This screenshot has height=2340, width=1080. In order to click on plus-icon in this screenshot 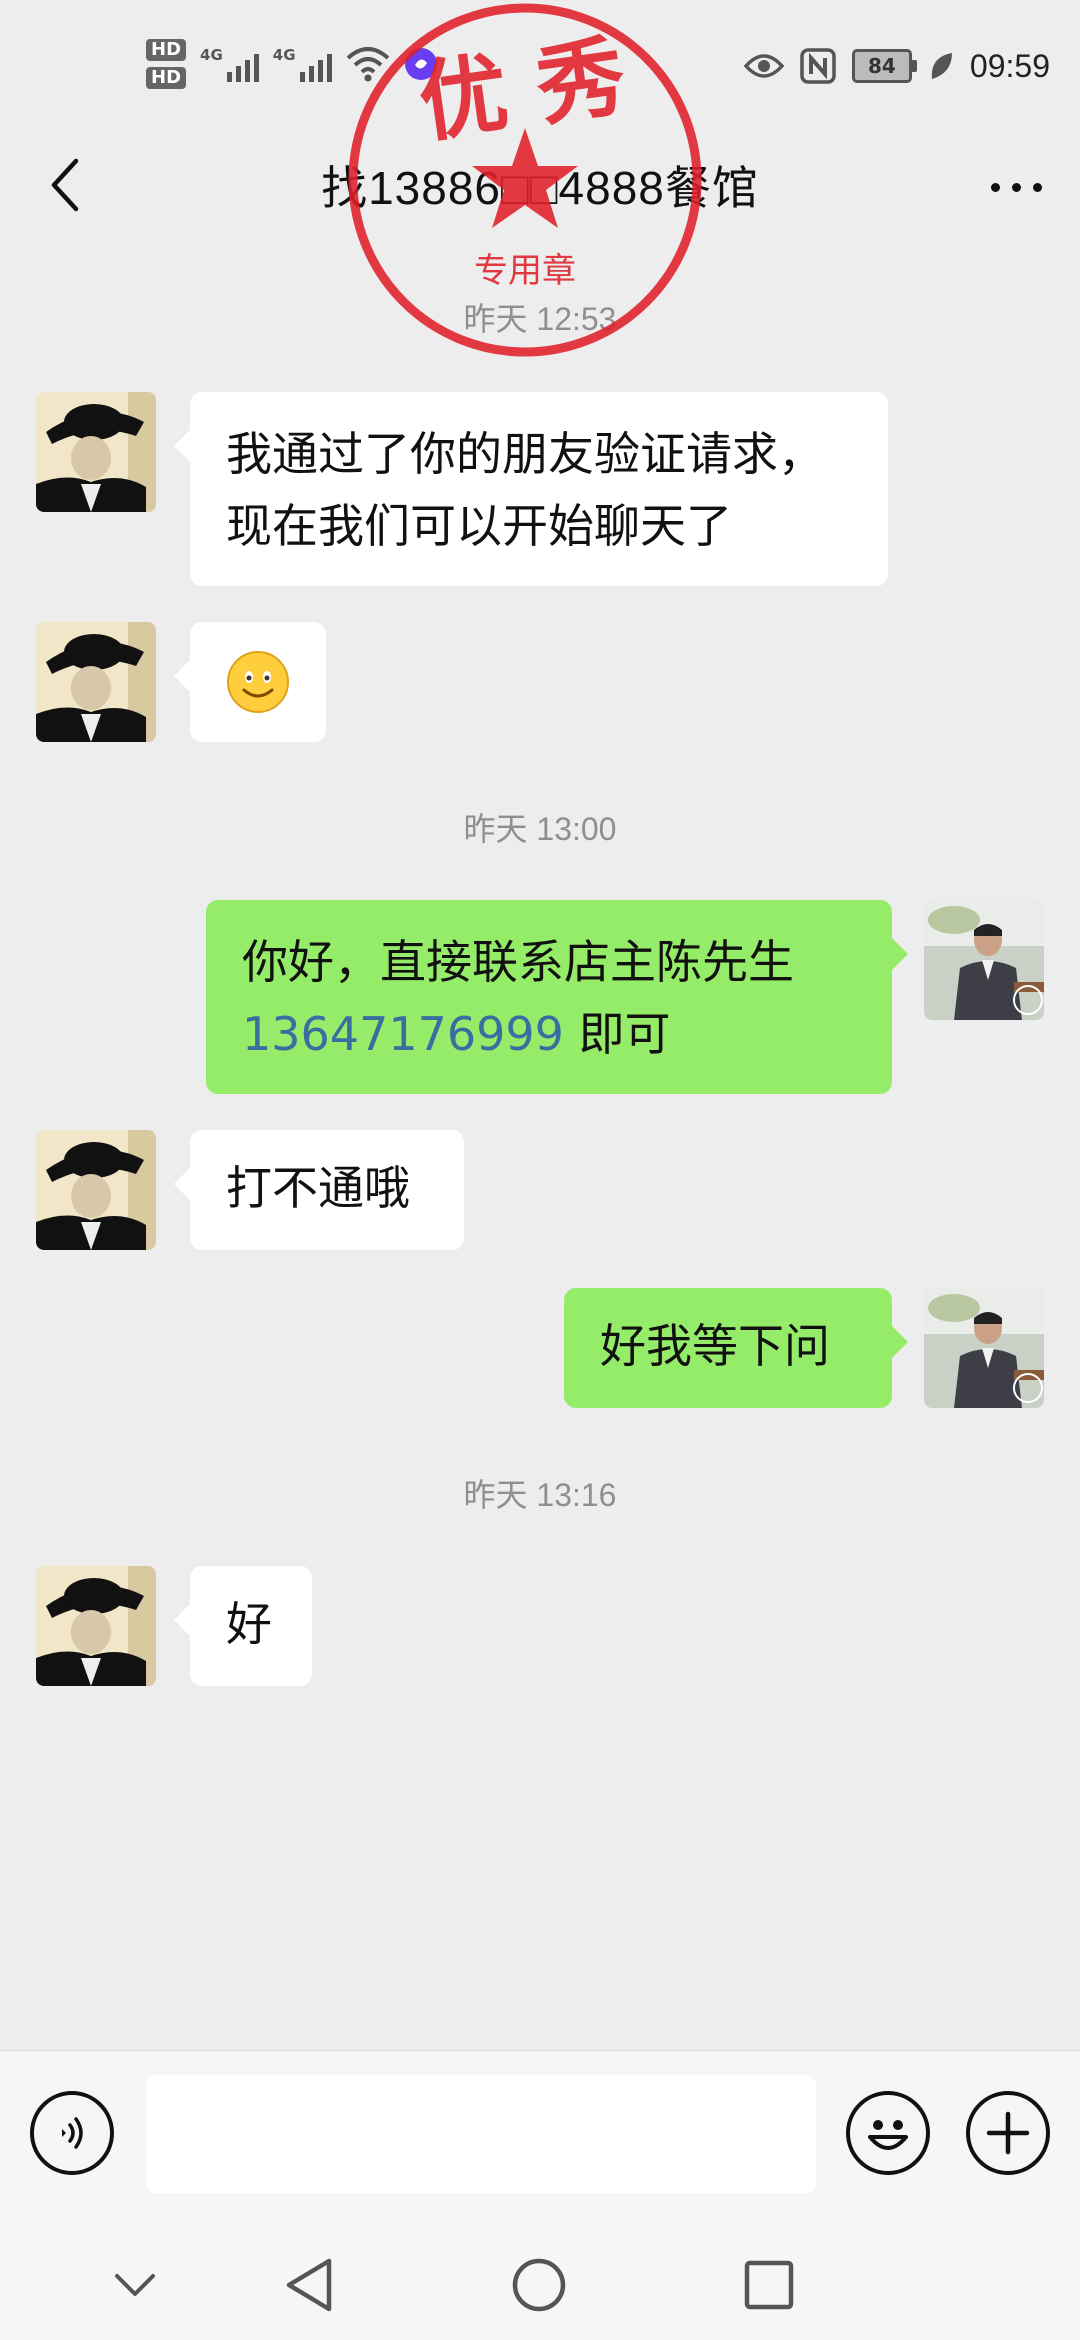, I will do `click(1008, 2133)`.